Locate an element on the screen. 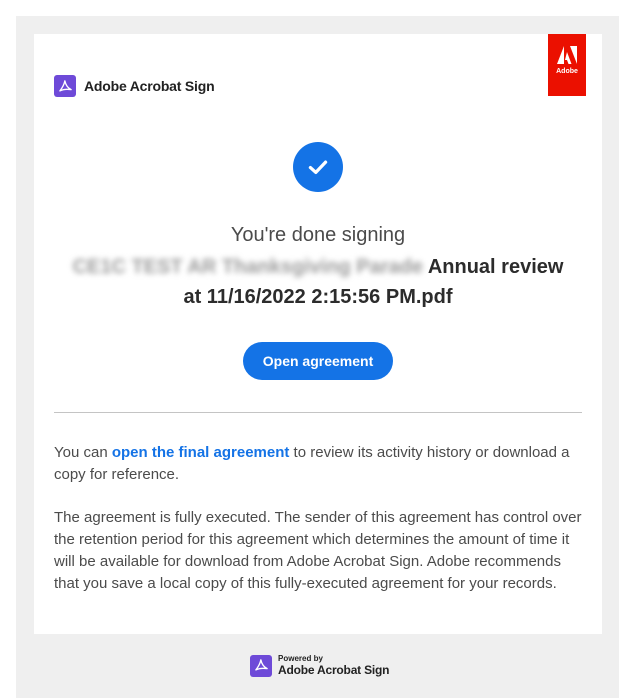 This screenshot has height=698, width=619. done-signing-title: You're done signing is located at coordinates (318, 235).